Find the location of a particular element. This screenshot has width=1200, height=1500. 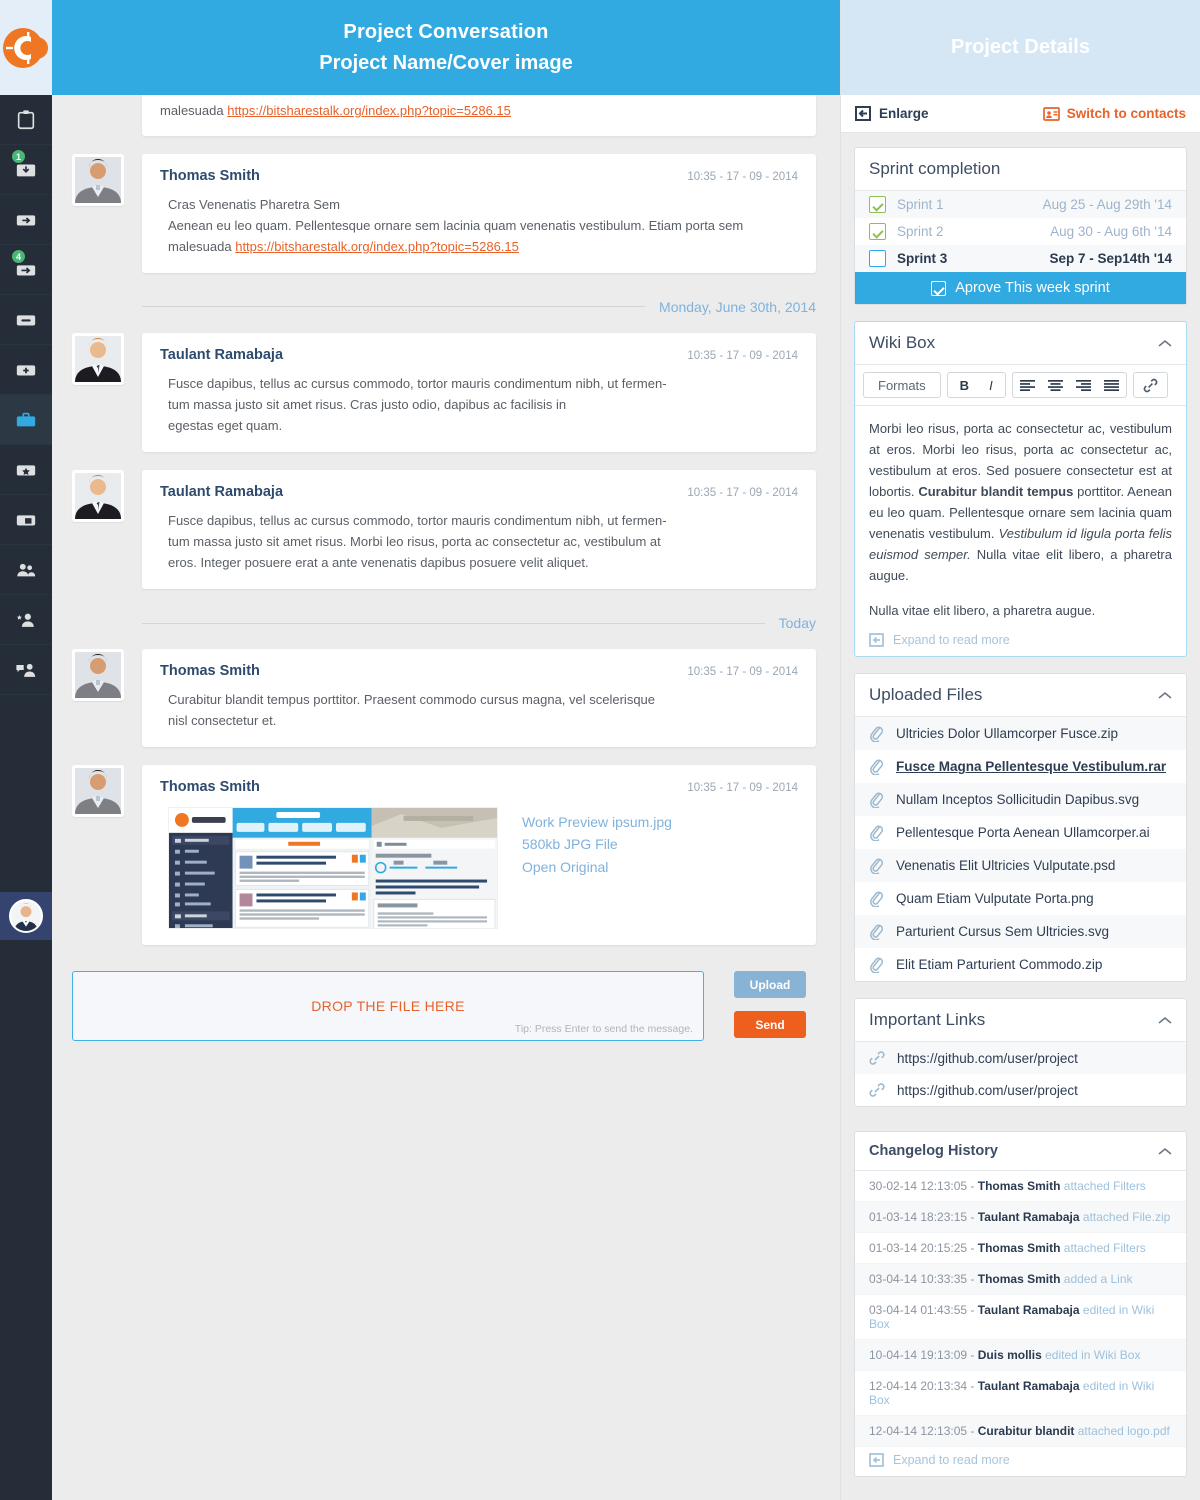

sidebar-item-inbox: 1 is located at coordinates (26, 170).